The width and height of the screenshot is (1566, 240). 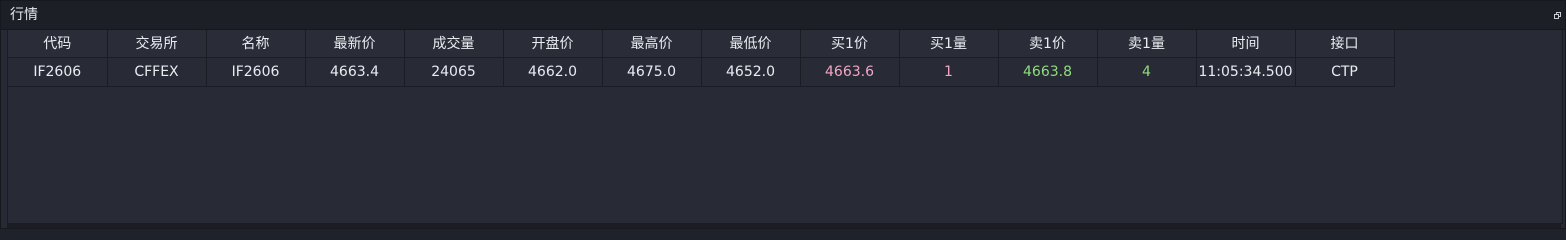 What do you see at coordinates (784, 225) in the screenshot?
I see `horizontal-scrollbar` at bounding box center [784, 225].